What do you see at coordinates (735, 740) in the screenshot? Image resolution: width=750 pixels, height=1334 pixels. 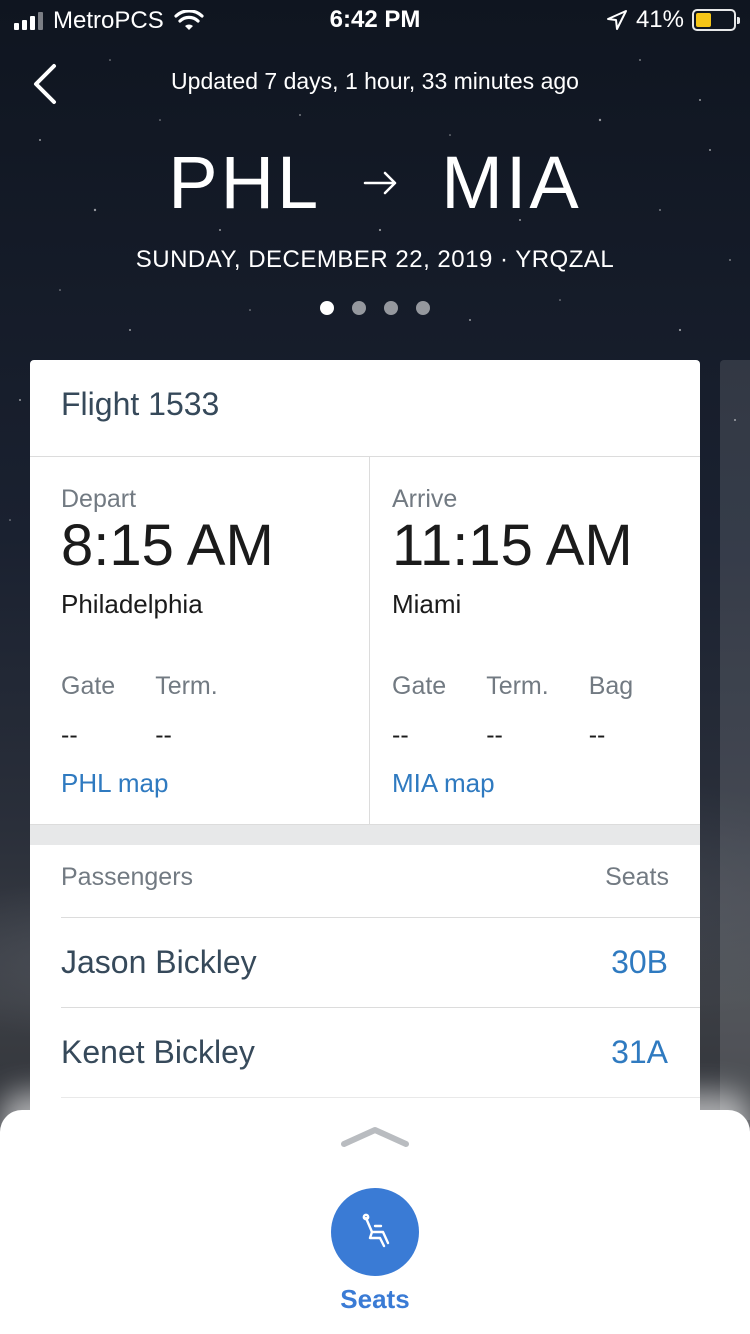 I see `next-flight-card-peek` at bounding box center [735, 740].